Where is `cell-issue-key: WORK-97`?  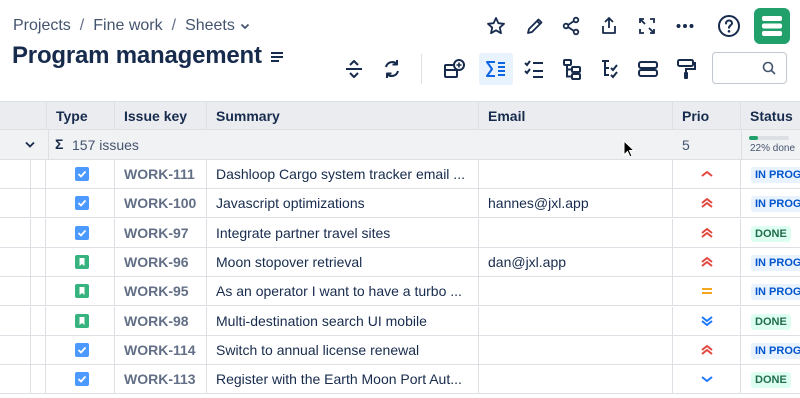
cell-issue-key: WORK-97 is located at coordinates (161, 233).